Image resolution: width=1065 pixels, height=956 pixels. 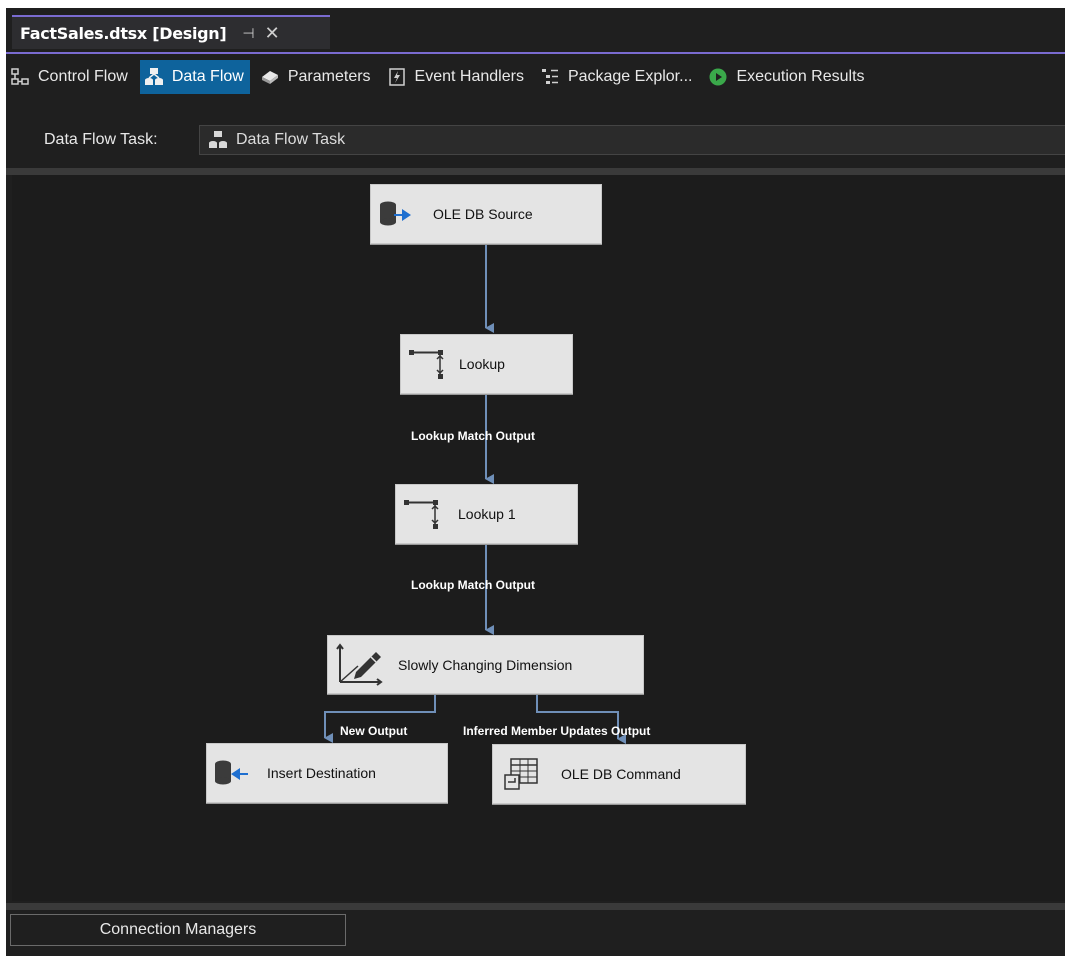 What do you see at coordinates (473, 585) in the screenshot?
I see `path-label-lookup-match-2: Lookup Match Output` at bounding box center [473, 585].